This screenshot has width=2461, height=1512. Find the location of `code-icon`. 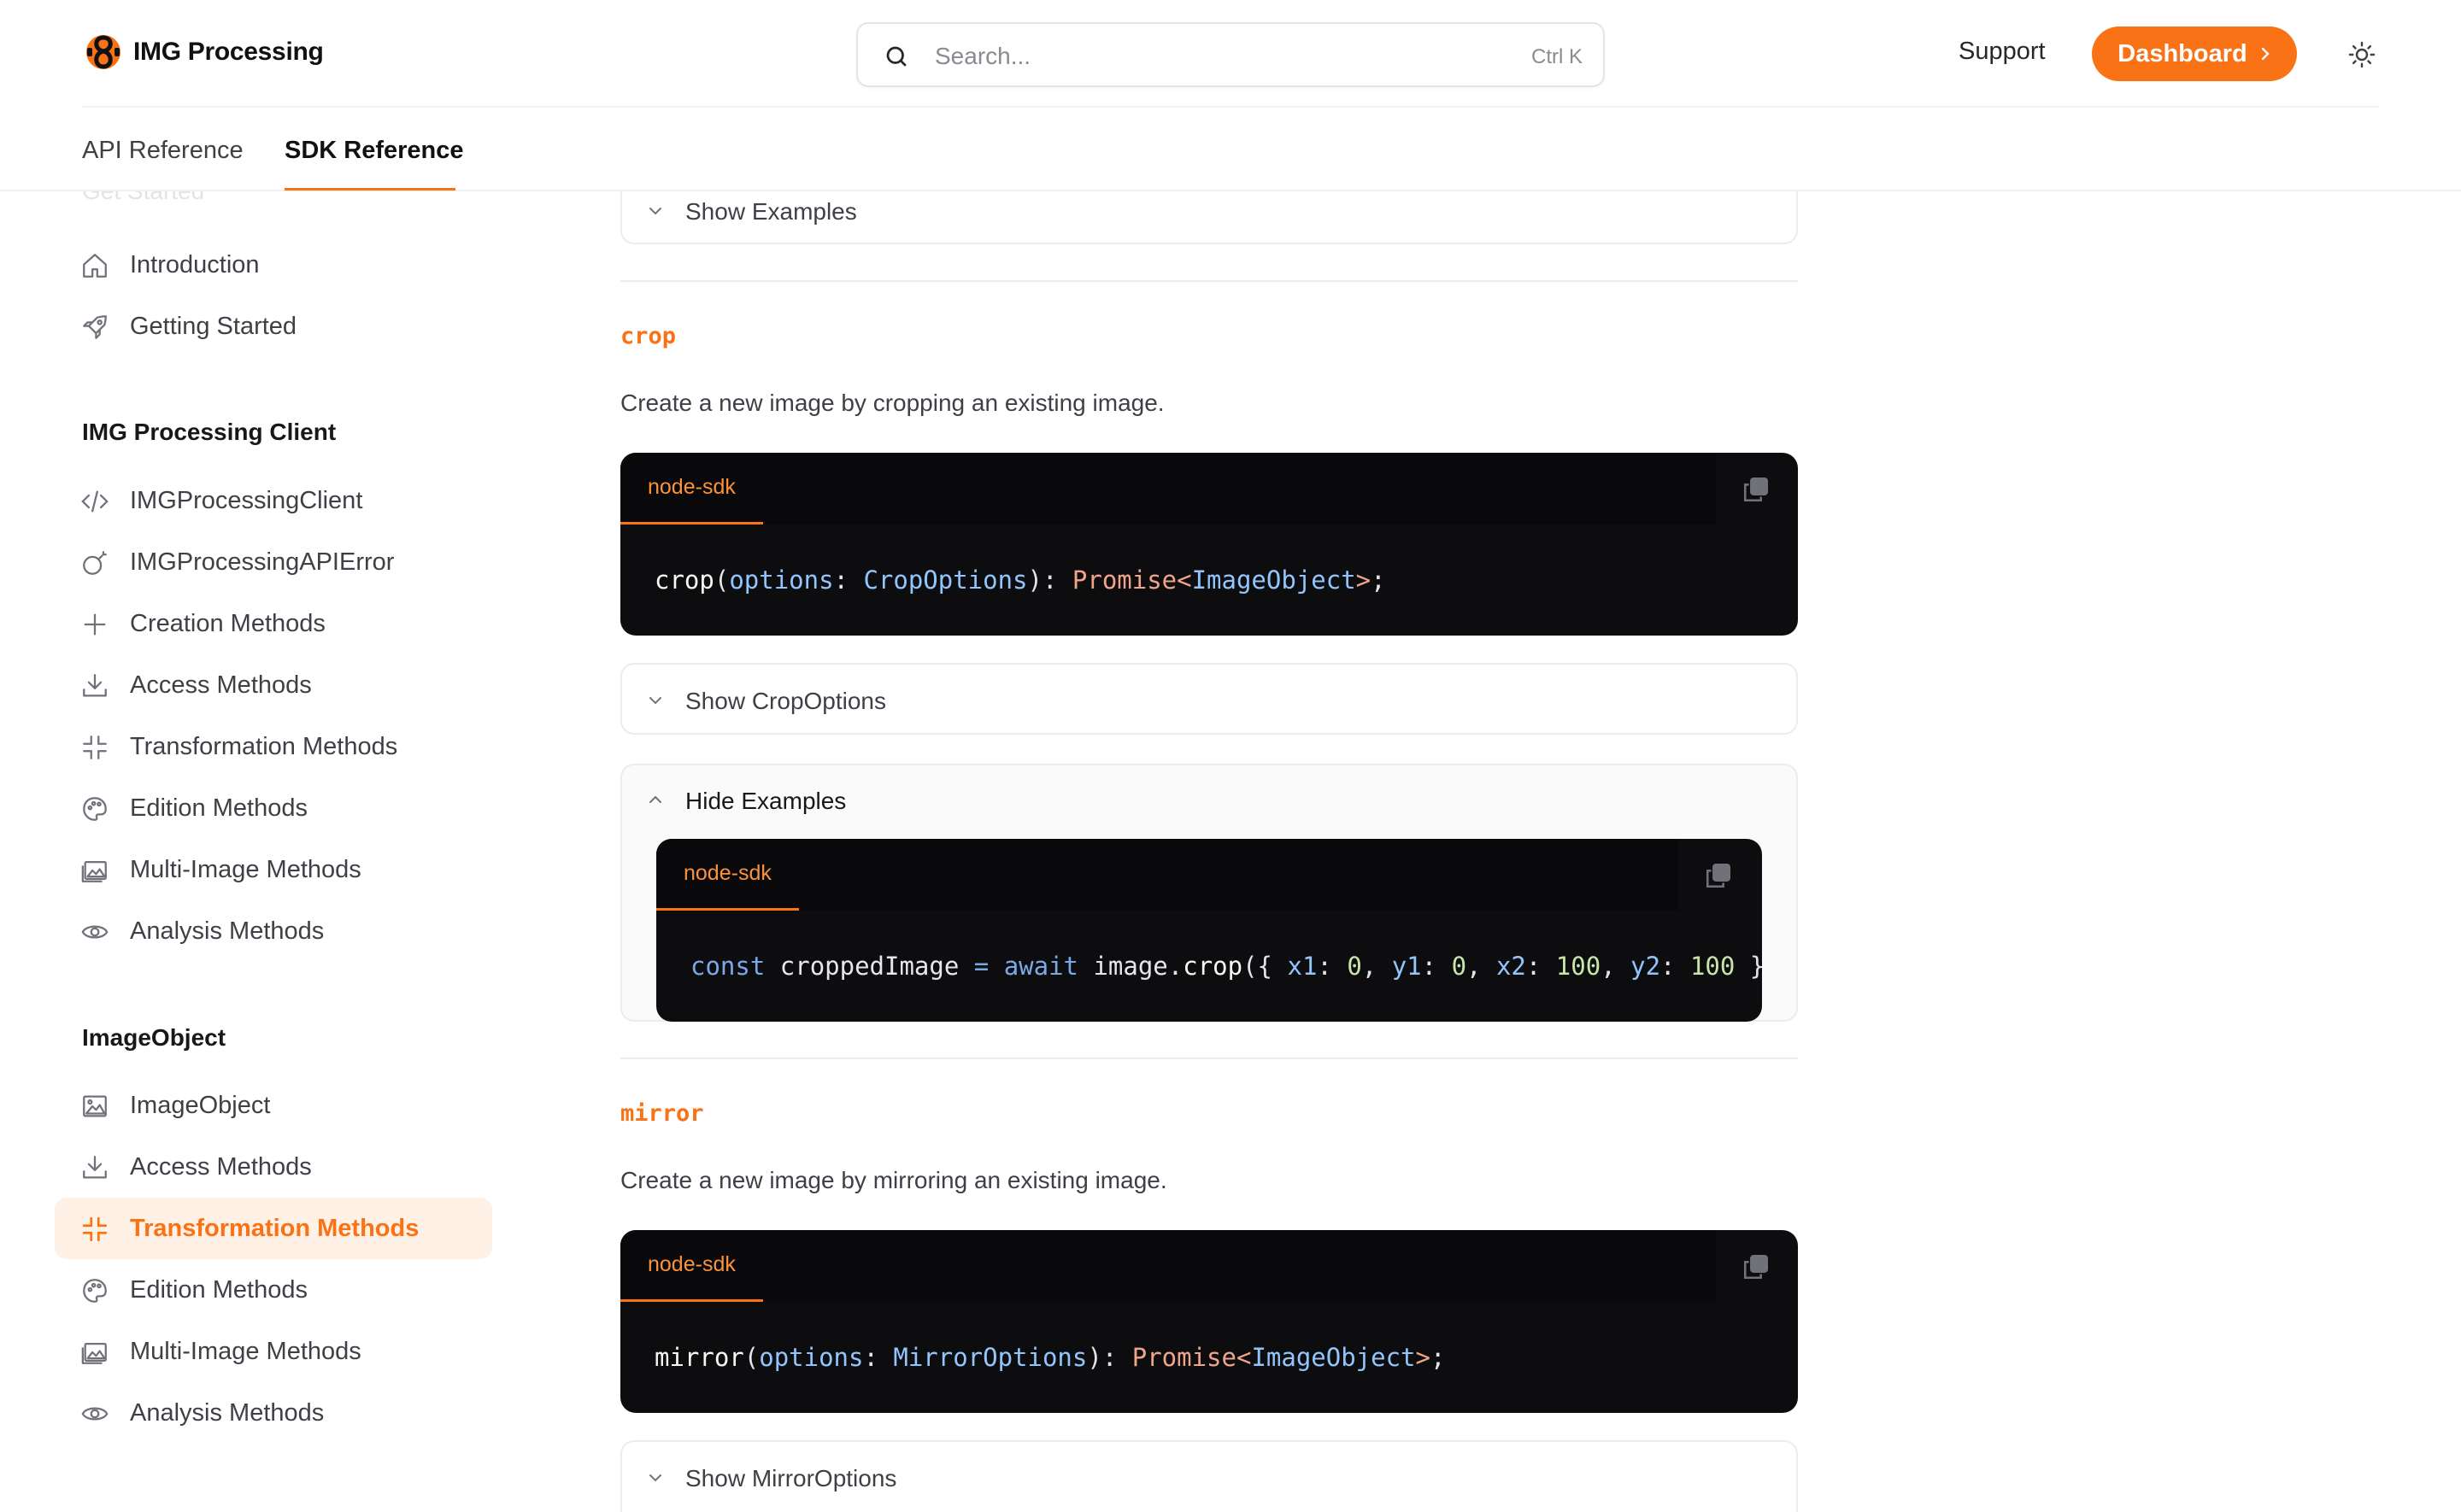

code-icon is located at coordinates (95, 502).